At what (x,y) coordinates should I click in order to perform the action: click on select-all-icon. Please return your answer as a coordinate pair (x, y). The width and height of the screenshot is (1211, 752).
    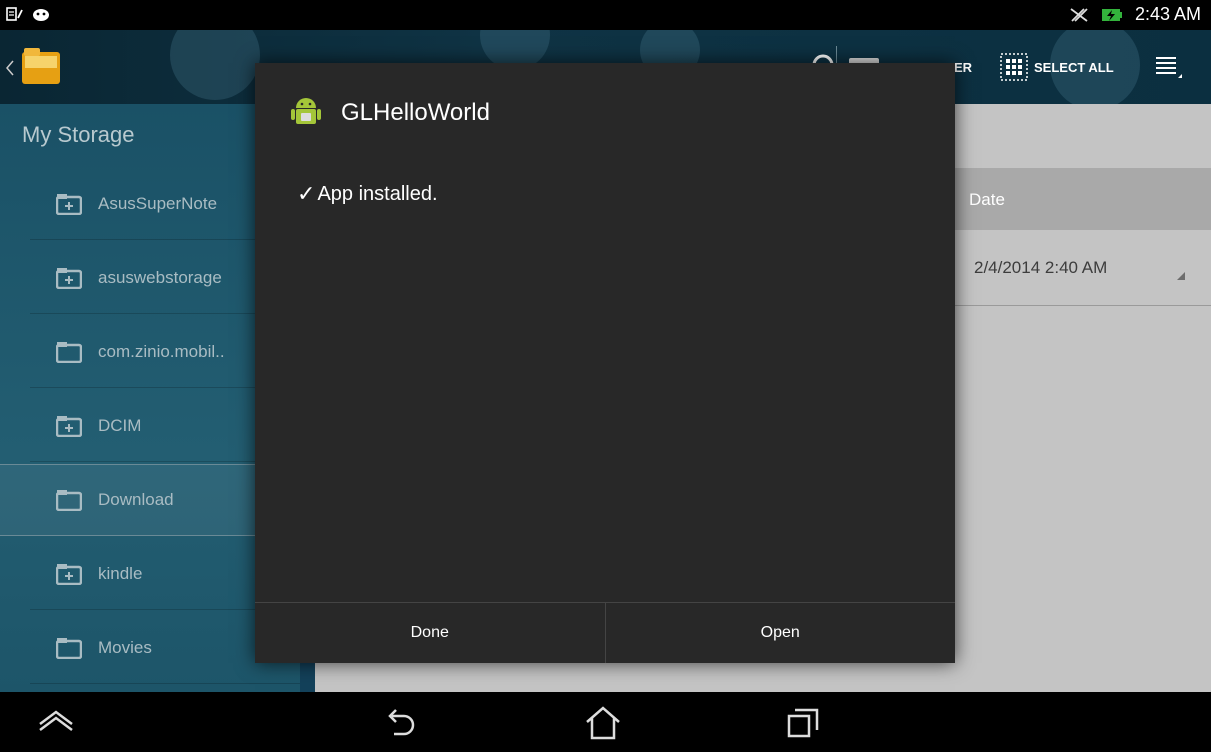
    Looking at the image, I should click on (1014, 67).